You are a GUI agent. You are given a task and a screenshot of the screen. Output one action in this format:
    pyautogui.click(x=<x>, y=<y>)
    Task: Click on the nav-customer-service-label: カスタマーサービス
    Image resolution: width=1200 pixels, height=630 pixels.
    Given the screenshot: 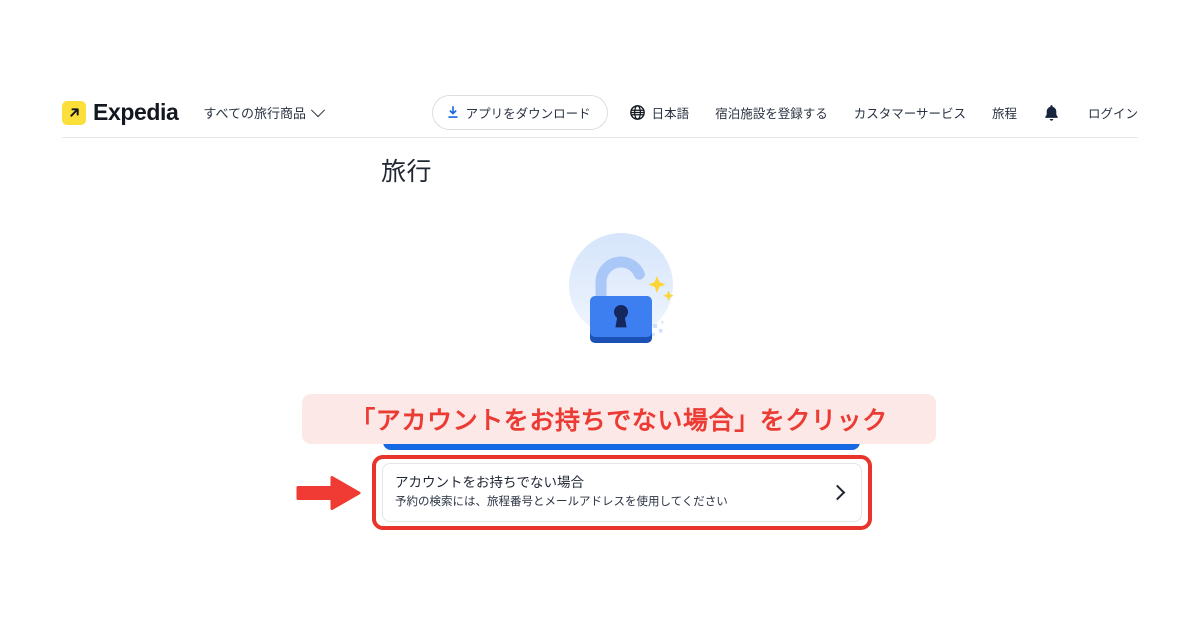 What is the action you would take?
    pyautogui.click(x=909, y=114)
    